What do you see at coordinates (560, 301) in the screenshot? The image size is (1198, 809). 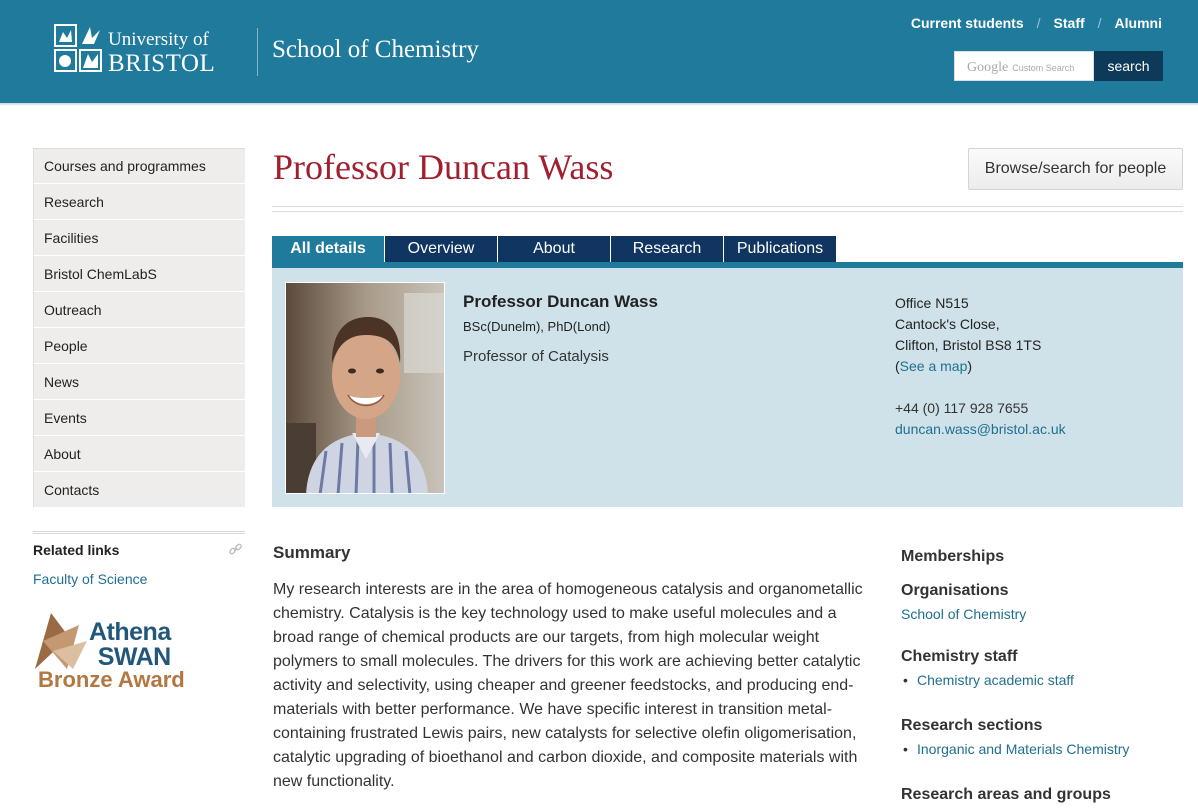 I see `profile-name: Professor Duncan Wass` at bounding box center [560, 301].